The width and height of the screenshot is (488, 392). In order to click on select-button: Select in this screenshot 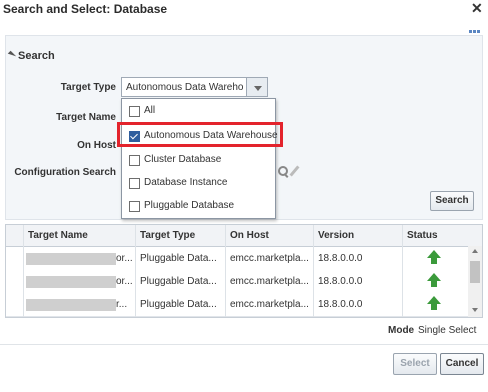, I will do `click(415, 364)`.